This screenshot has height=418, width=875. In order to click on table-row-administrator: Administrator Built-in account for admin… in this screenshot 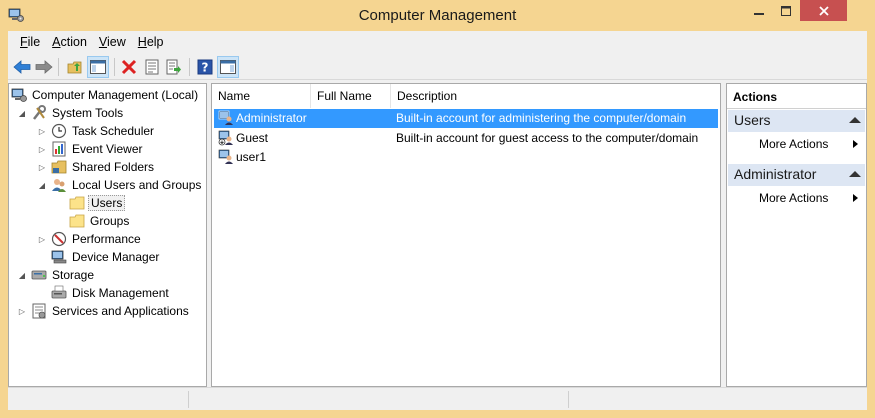, I will do `click(466, 118)`.